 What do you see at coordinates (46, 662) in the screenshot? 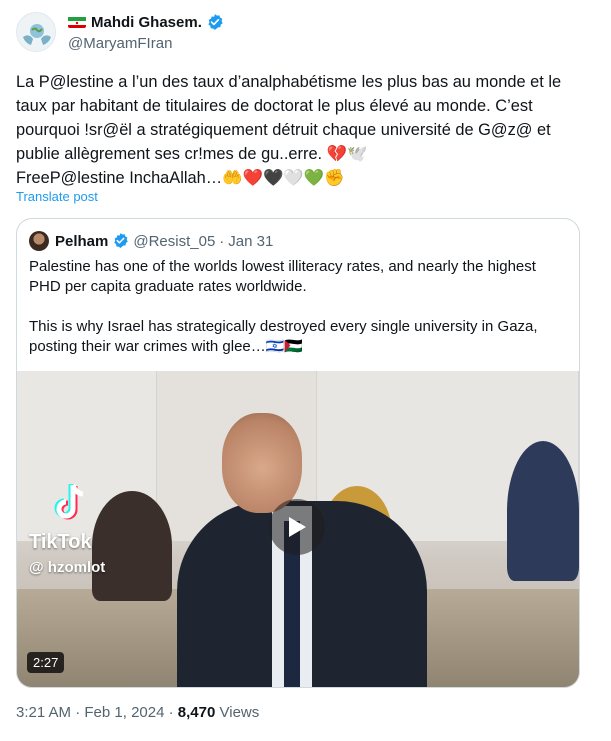
I see `video-duration: 2:27` at bounding box center [46, 662].